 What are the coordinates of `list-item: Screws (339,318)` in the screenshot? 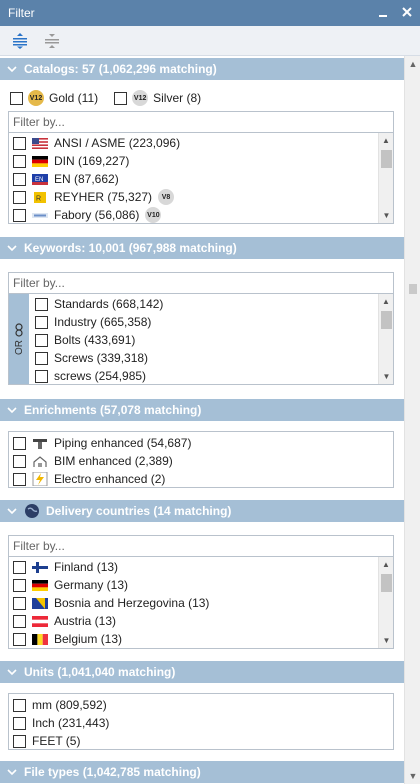 It's located at (212, 358).